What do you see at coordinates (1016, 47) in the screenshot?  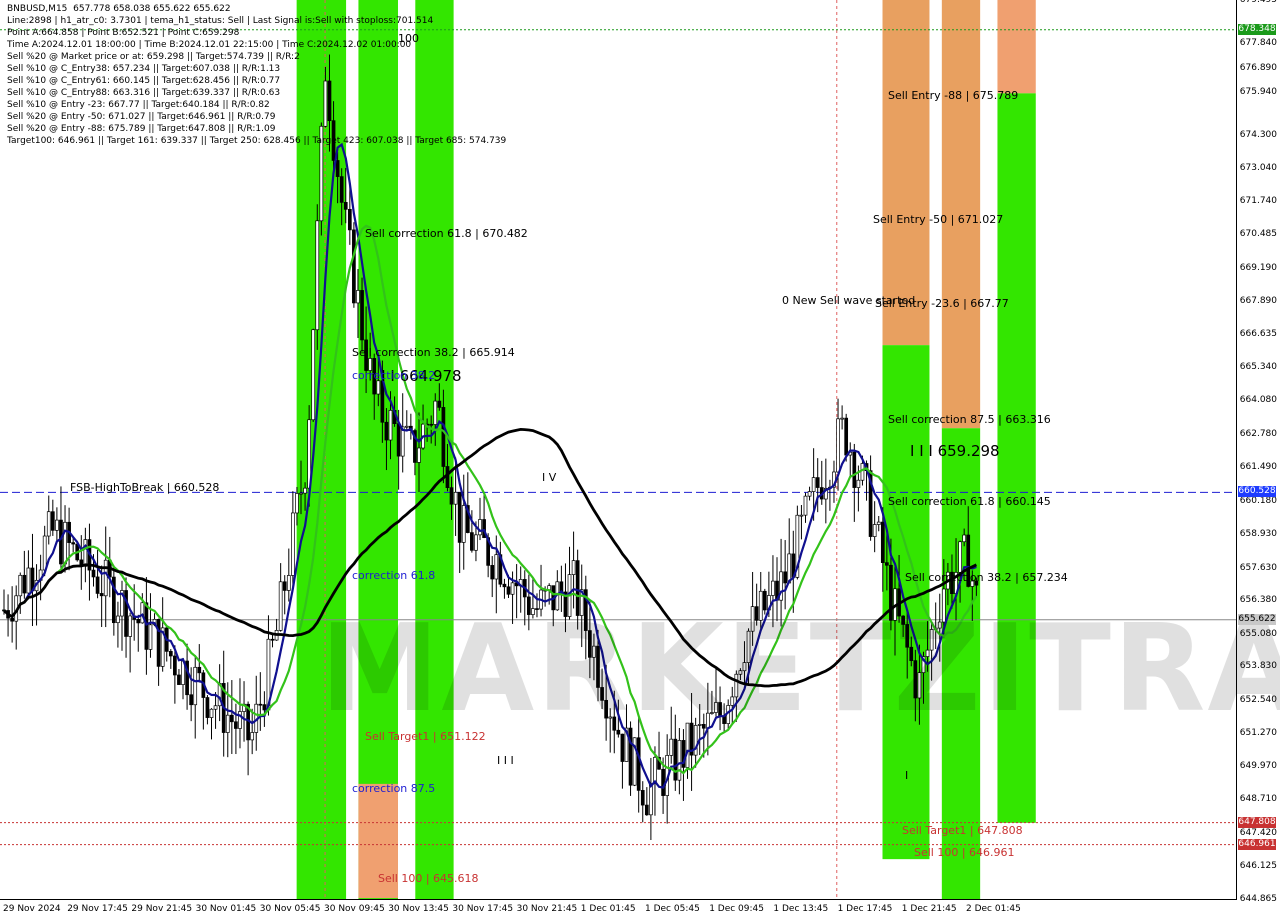 I see `orange-zone-c` at bounding box center [1016, 47].